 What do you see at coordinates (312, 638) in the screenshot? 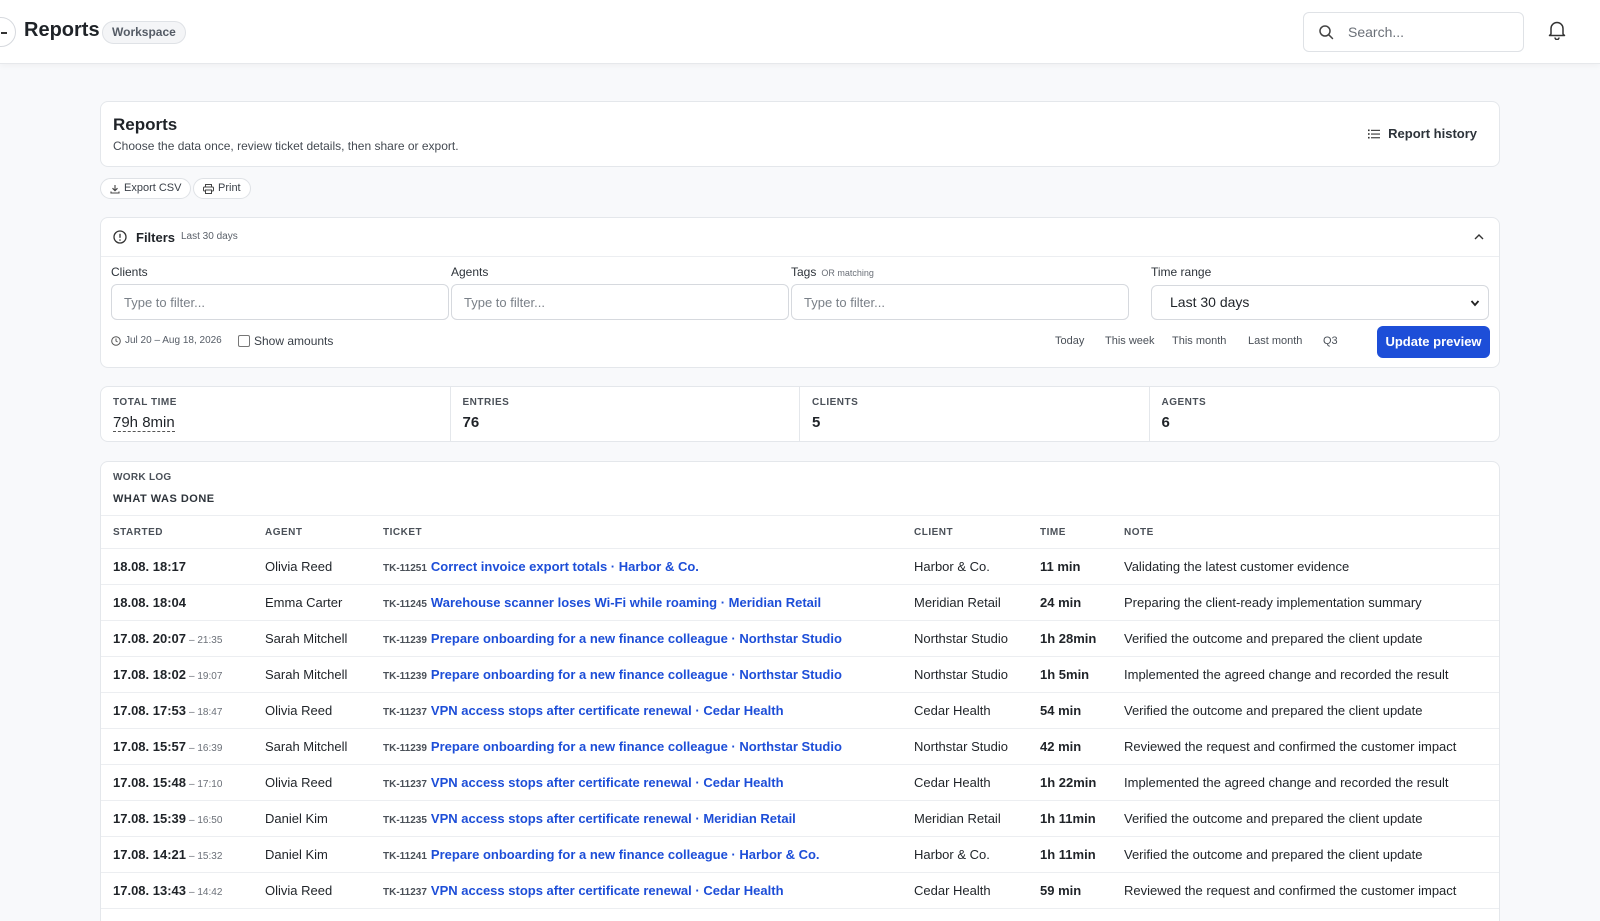
I see `cell-agent: Sarah Mitchell` at bounding box center [312, 638].